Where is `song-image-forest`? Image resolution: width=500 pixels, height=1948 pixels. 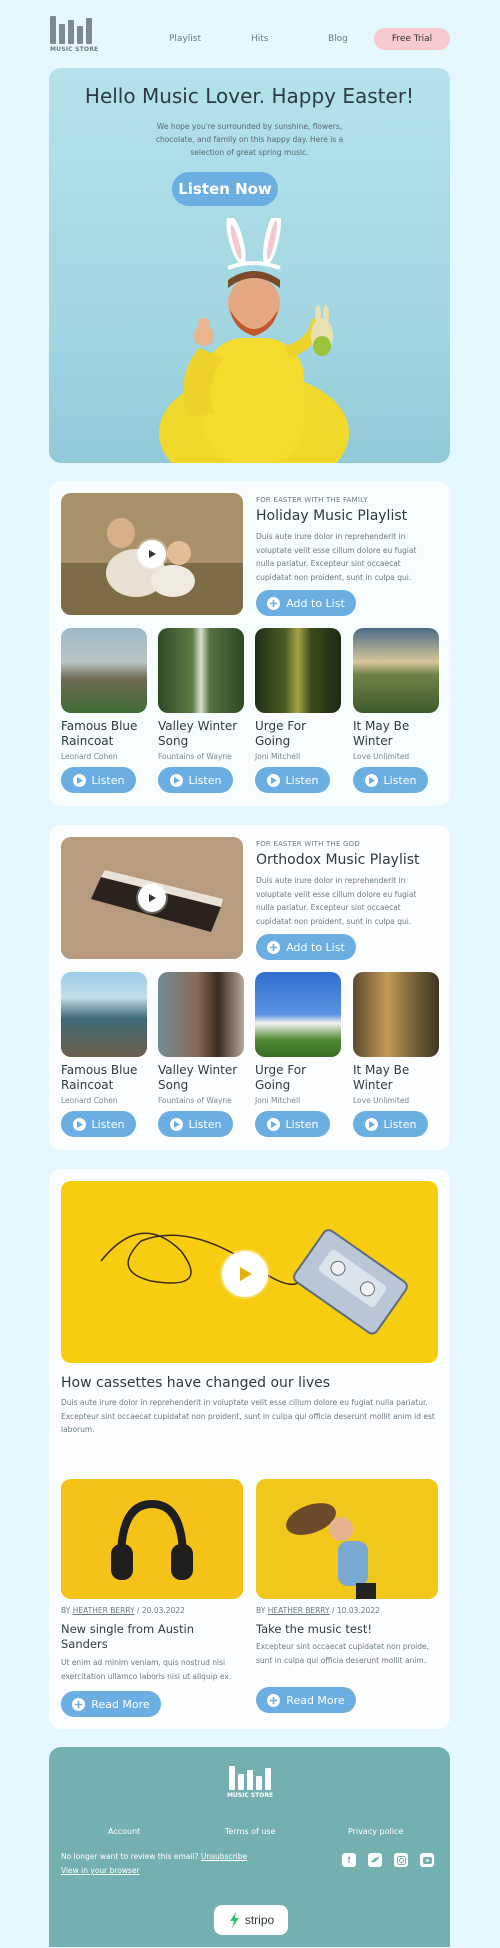
song-image-forest is located at coordinates (298, 670).